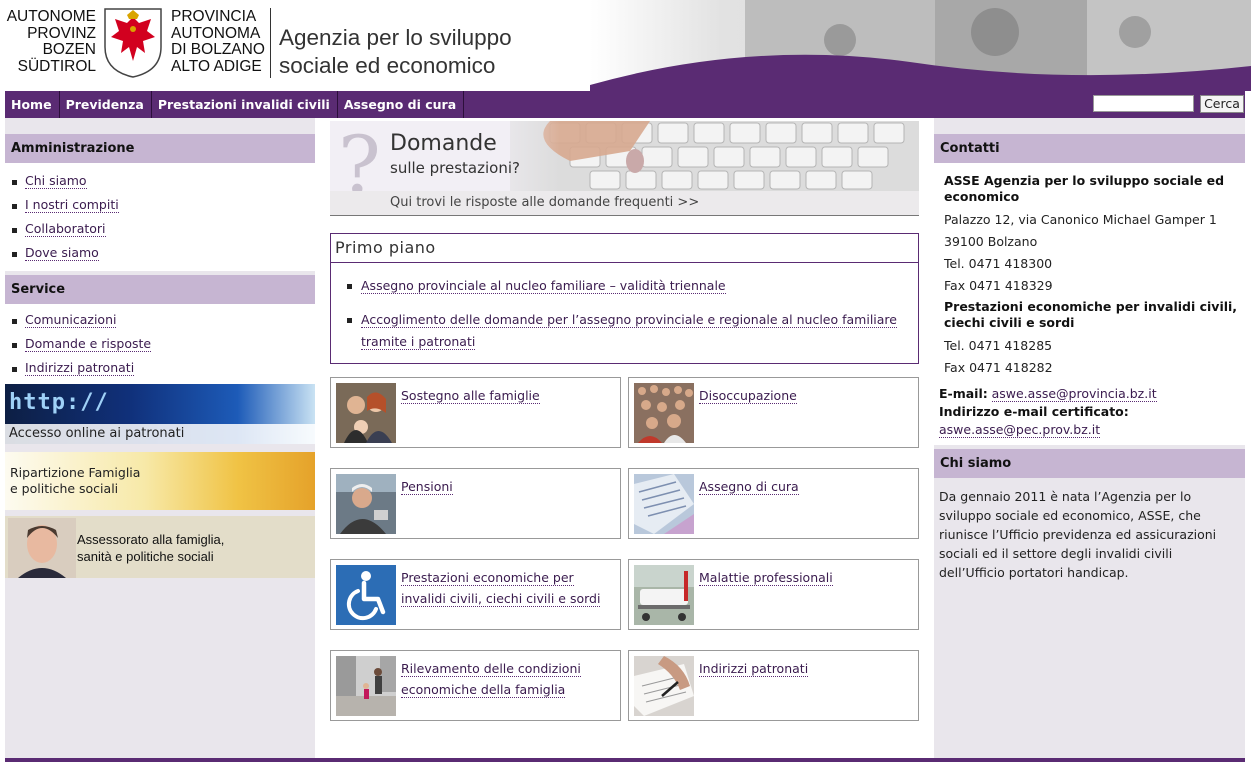 Image resolution: width=1251 pixels, height=769 pixels. I want to click on banner-line: sanità e politiche sociali, so click(145, 556).